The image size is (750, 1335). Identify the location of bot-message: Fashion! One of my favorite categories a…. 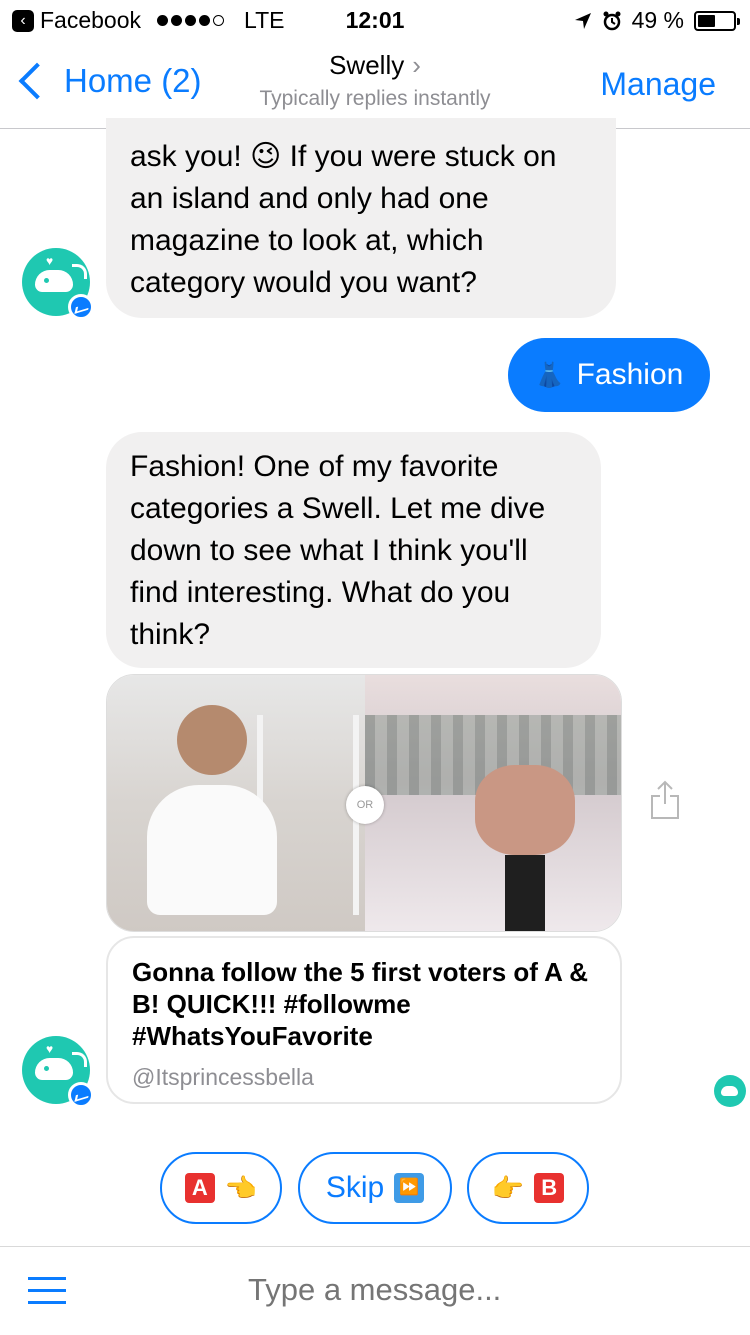
(353, 550).